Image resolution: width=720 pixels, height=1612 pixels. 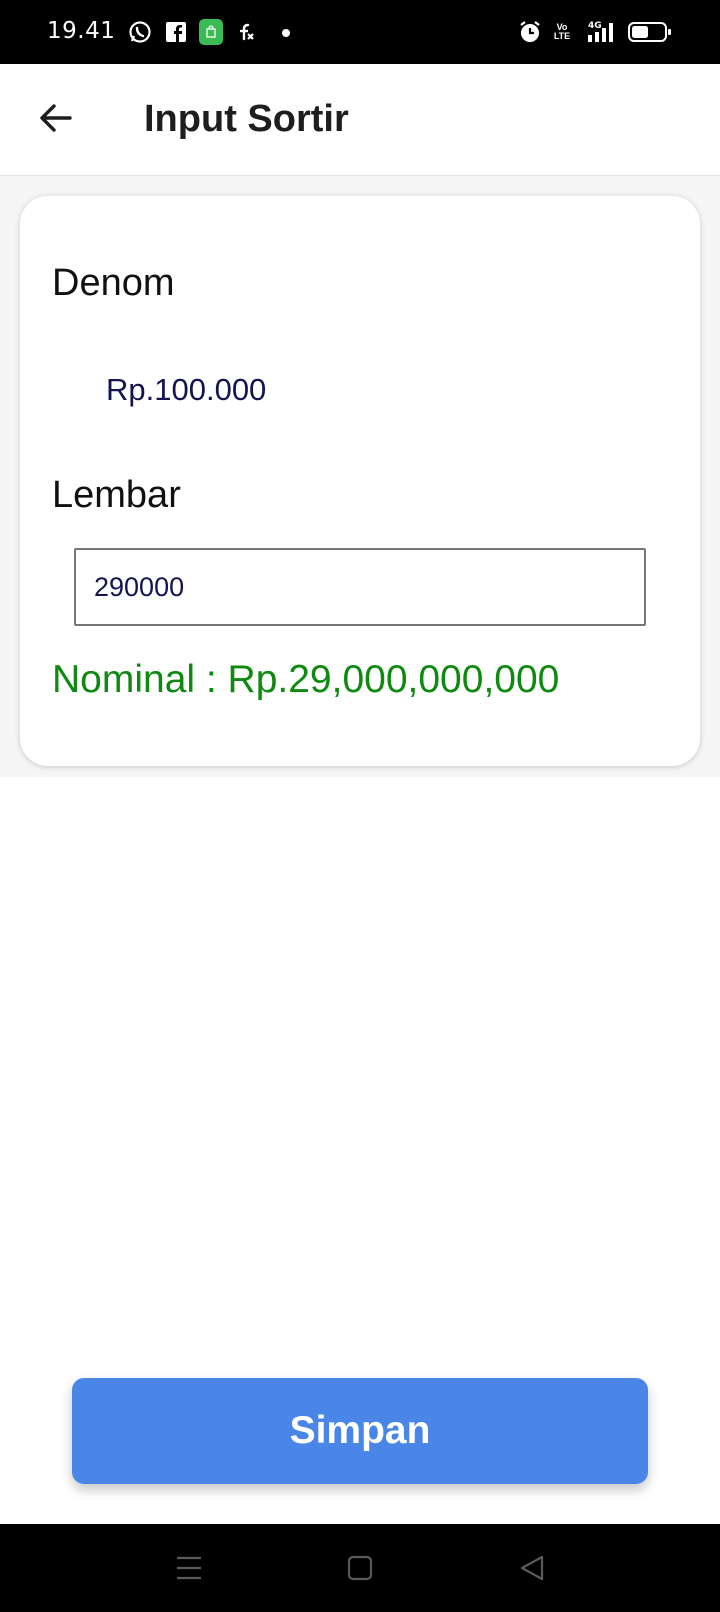 I want to click on denom-label: Denom, so click(x=113, y=283).